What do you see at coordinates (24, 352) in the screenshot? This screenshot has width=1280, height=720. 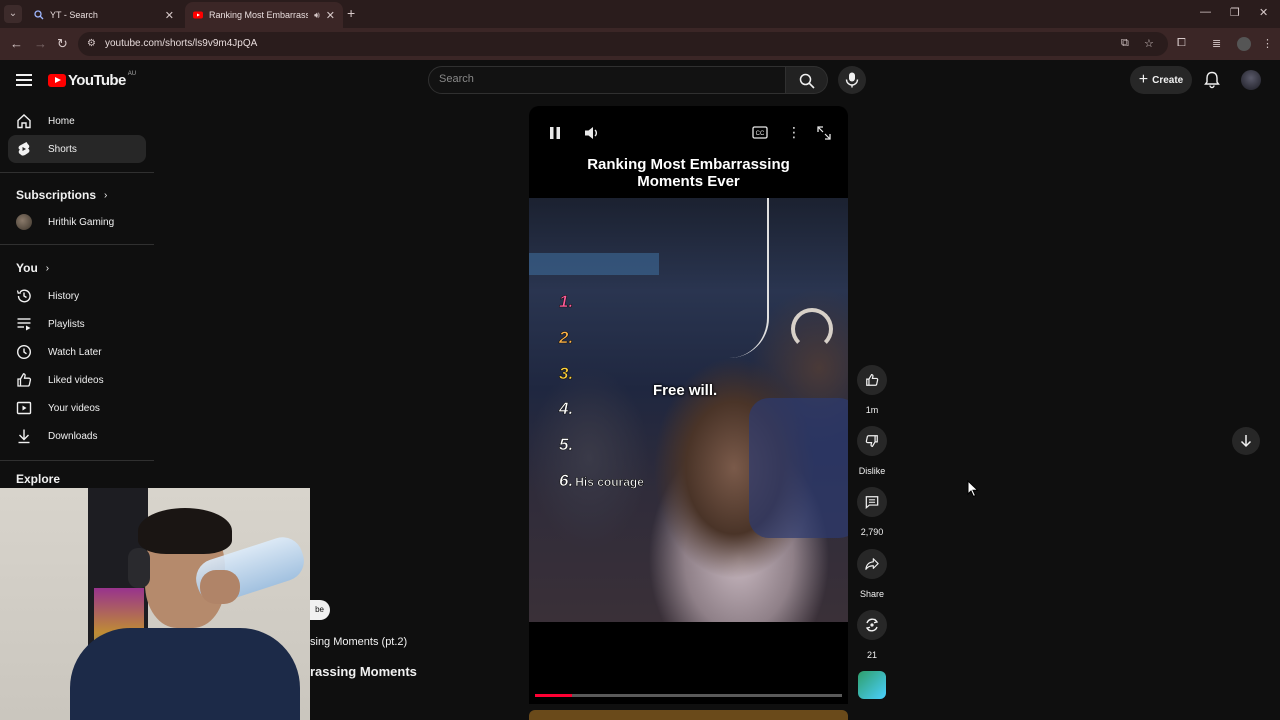 I see `watch-later-icon` at bounding box center [24, 352].